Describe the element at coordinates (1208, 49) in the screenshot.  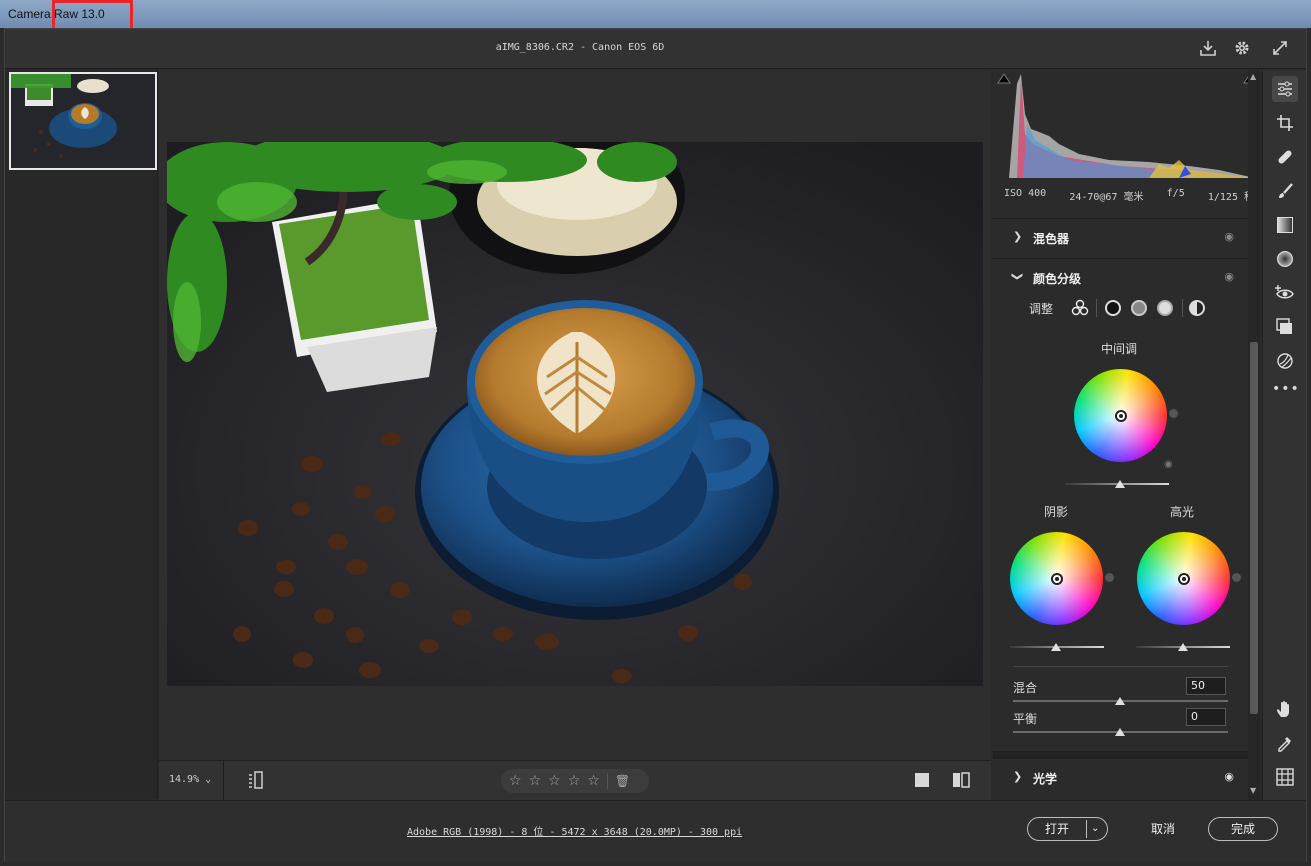
I see `save-icon` at that location.